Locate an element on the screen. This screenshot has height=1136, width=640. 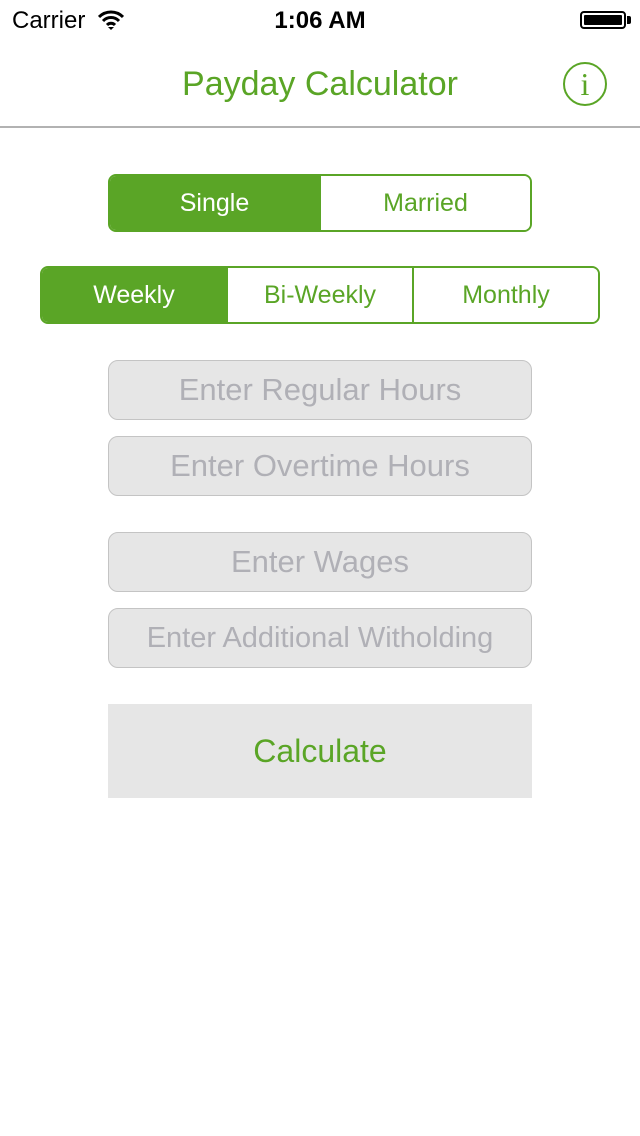
segment-monthly: Monthly is located at coordinates (505, 295).